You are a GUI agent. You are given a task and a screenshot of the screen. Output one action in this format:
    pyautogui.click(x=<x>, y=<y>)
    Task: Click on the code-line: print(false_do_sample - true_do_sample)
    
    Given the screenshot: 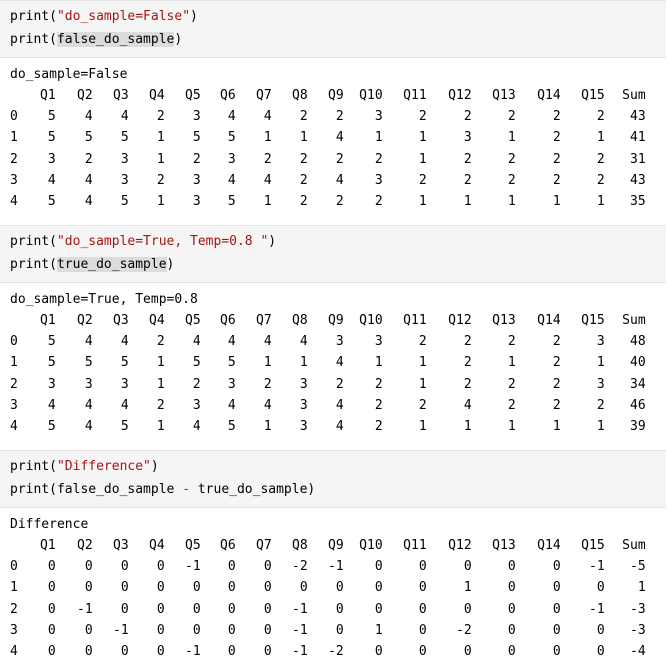 What is the action you would take?
    pyautogui.click(x=163, y=489)
    